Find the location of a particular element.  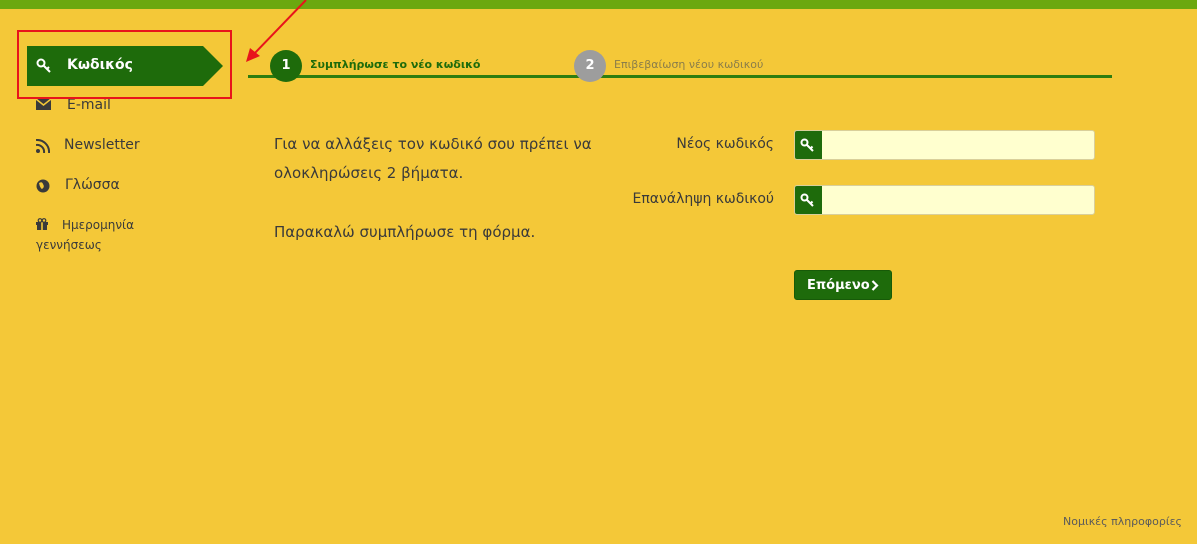

step-1-badge: 1 is located at coordinates (286, 66).